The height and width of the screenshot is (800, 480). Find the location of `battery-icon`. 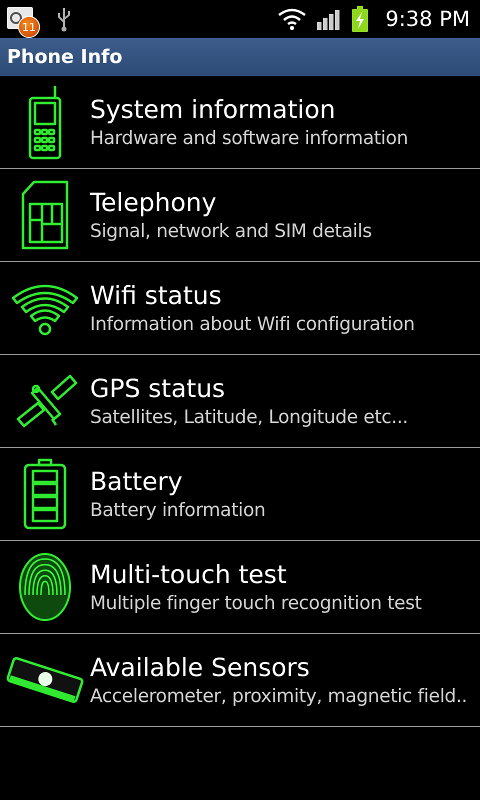

battery-icon is located at coordinates (45, 494).